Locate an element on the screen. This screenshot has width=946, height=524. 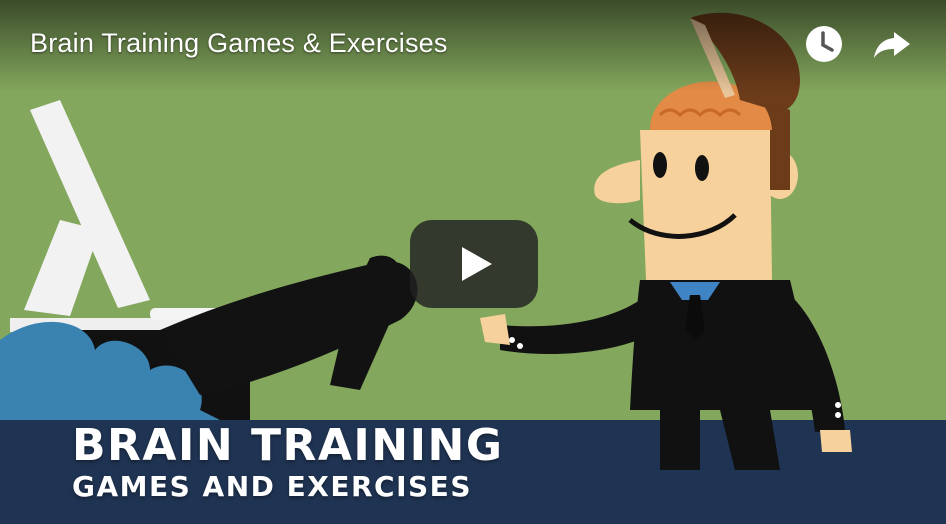
caption-line-1: BRAIN TRAINING is located at coordinates (288, 445).